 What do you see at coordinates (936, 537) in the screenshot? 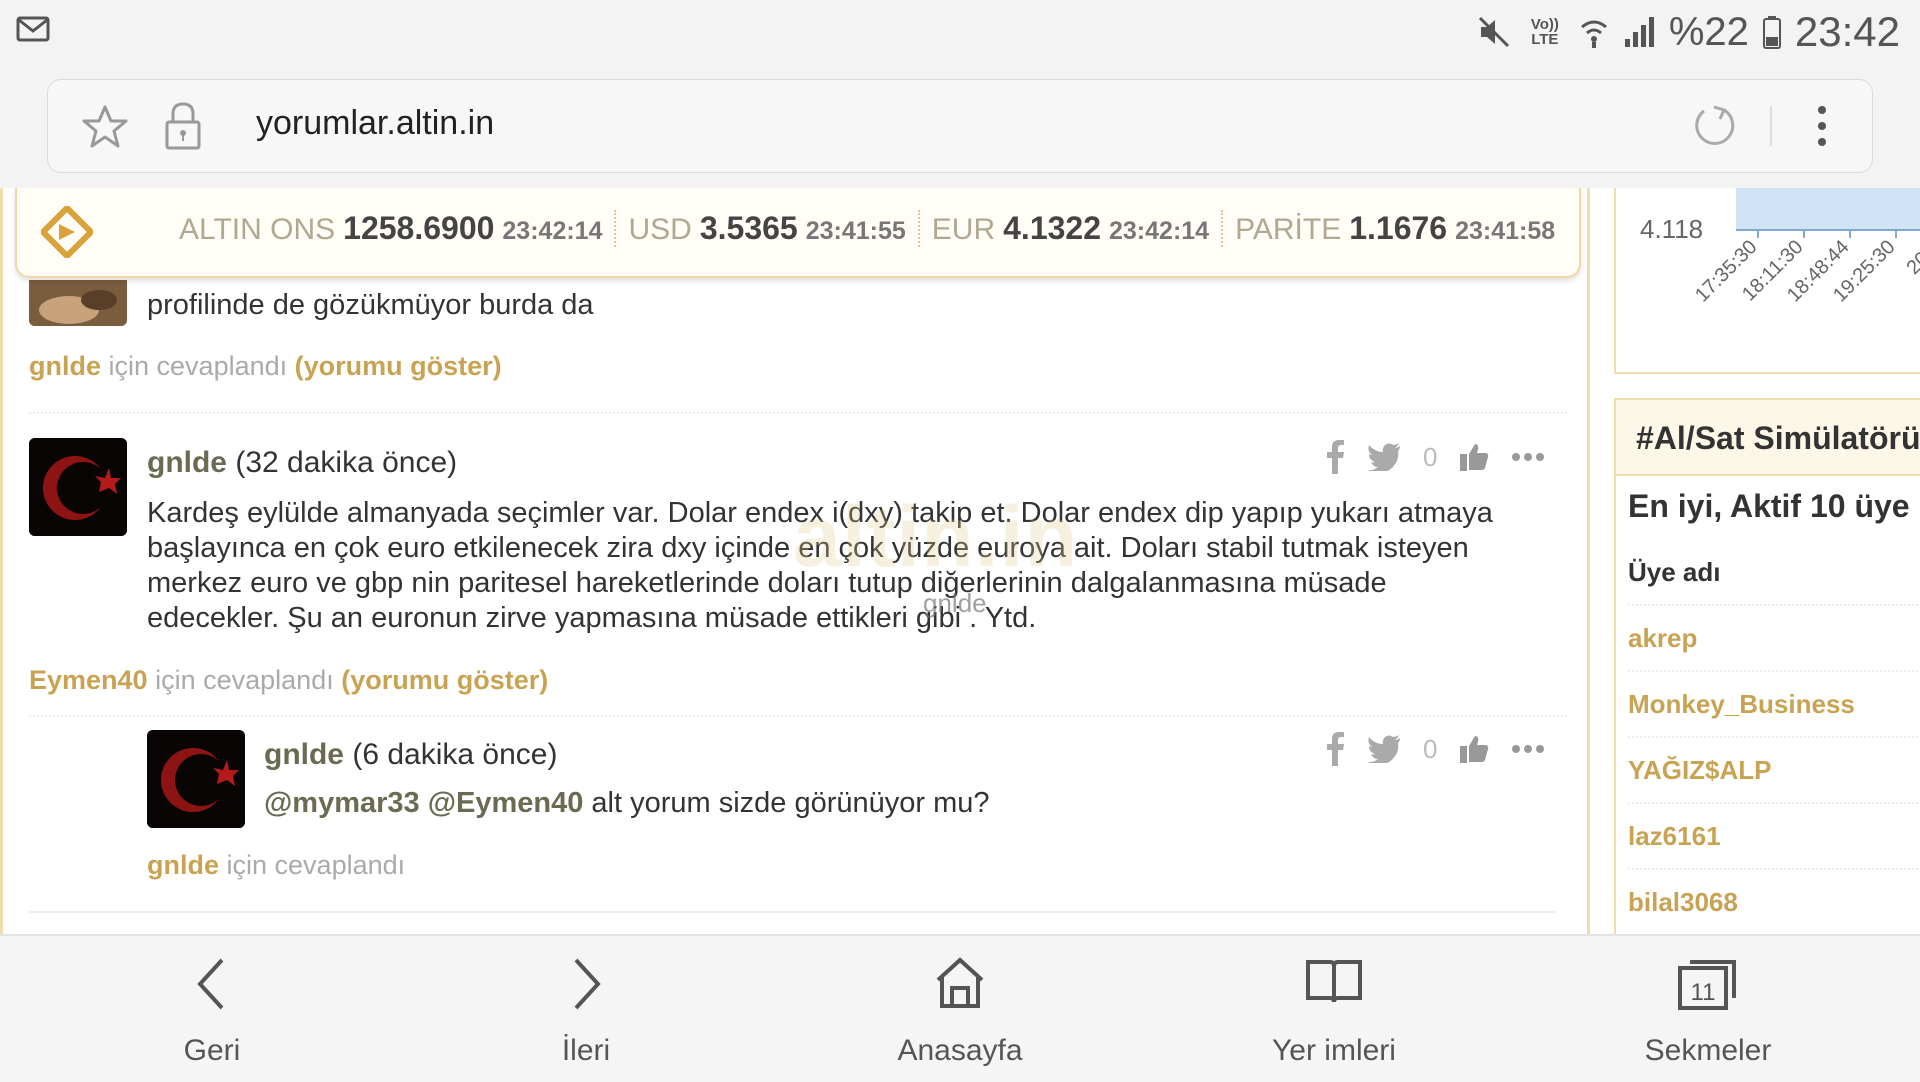
I see `watermark: altin.in` at bounding box center [936, 537].